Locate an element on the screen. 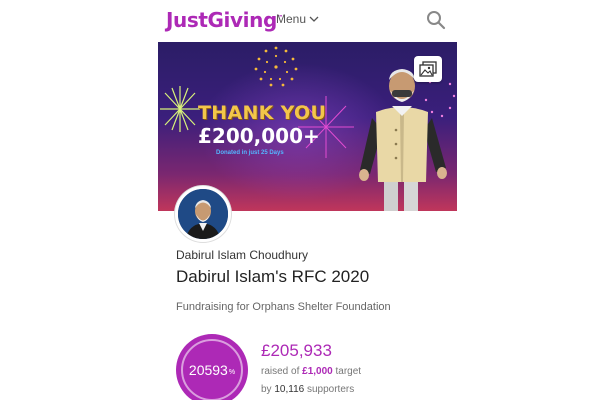 The width and height of the screenshot is (600, 400). target-prefix: raised of is located at coordinates (282, 371).